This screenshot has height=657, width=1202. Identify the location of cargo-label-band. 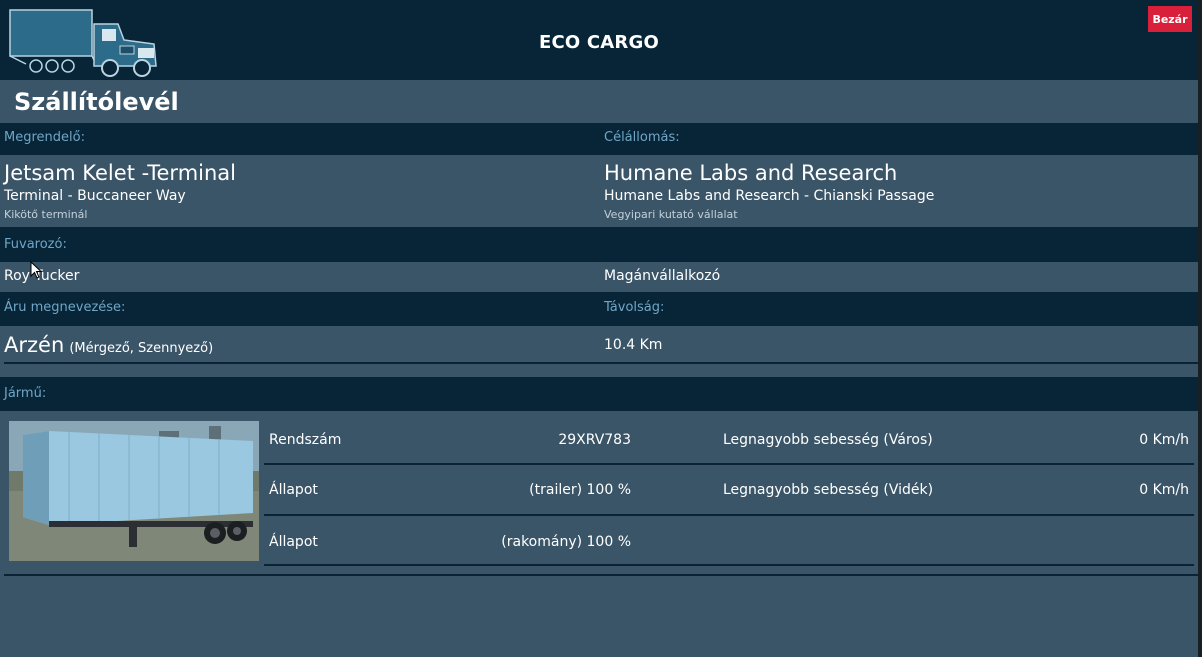
(599, 309).